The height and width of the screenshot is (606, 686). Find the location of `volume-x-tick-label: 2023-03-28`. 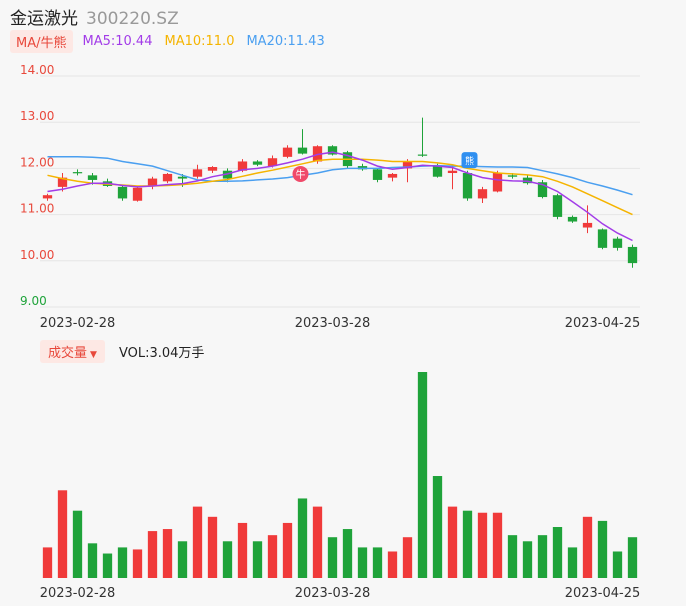

volume-x-tick-label: 2023-03-28 is located at coordinates (333, 593).